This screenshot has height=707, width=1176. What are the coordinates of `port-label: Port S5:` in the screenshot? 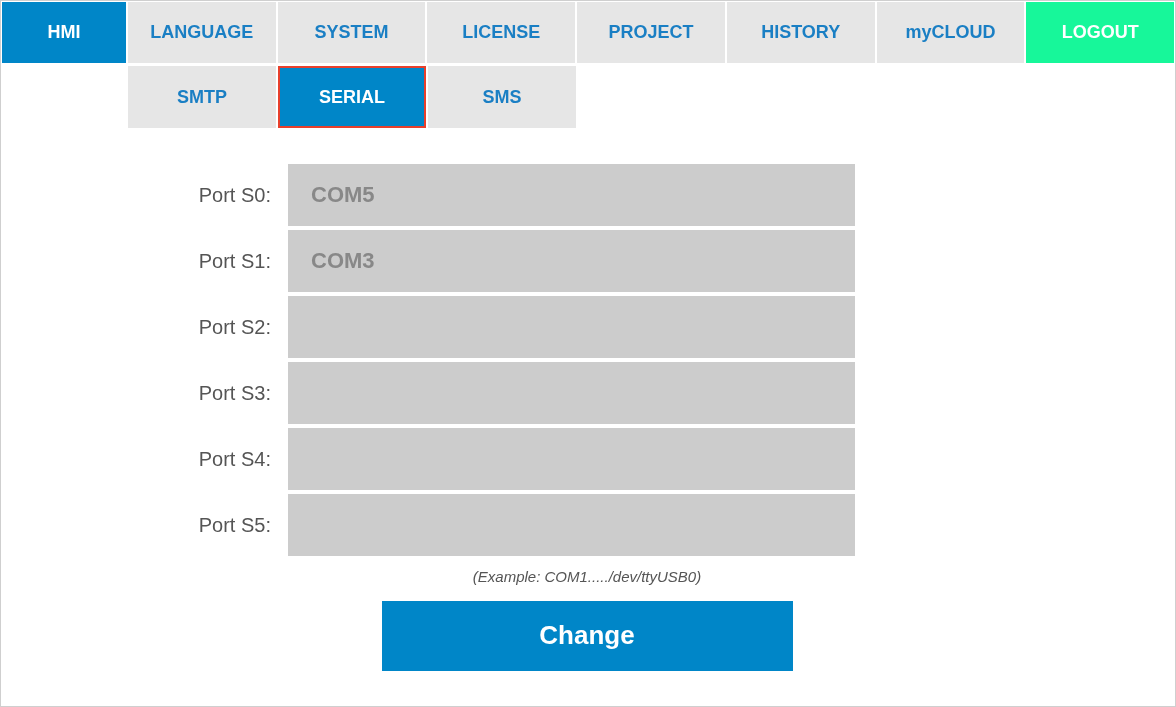 It's located at (234, 525).